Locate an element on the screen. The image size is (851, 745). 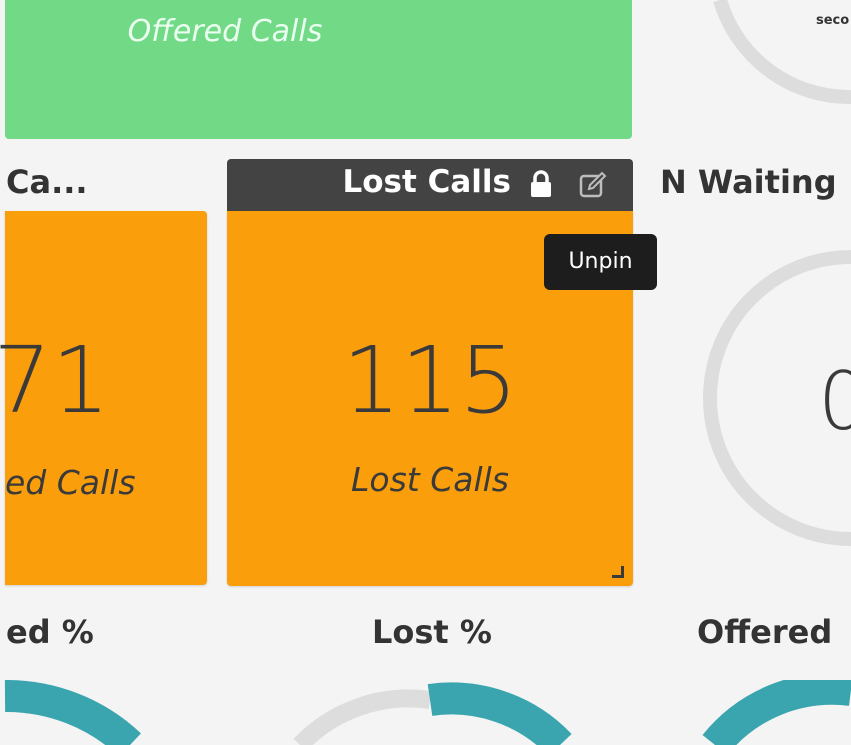
edit-icon is located at coordinates (594, 185).